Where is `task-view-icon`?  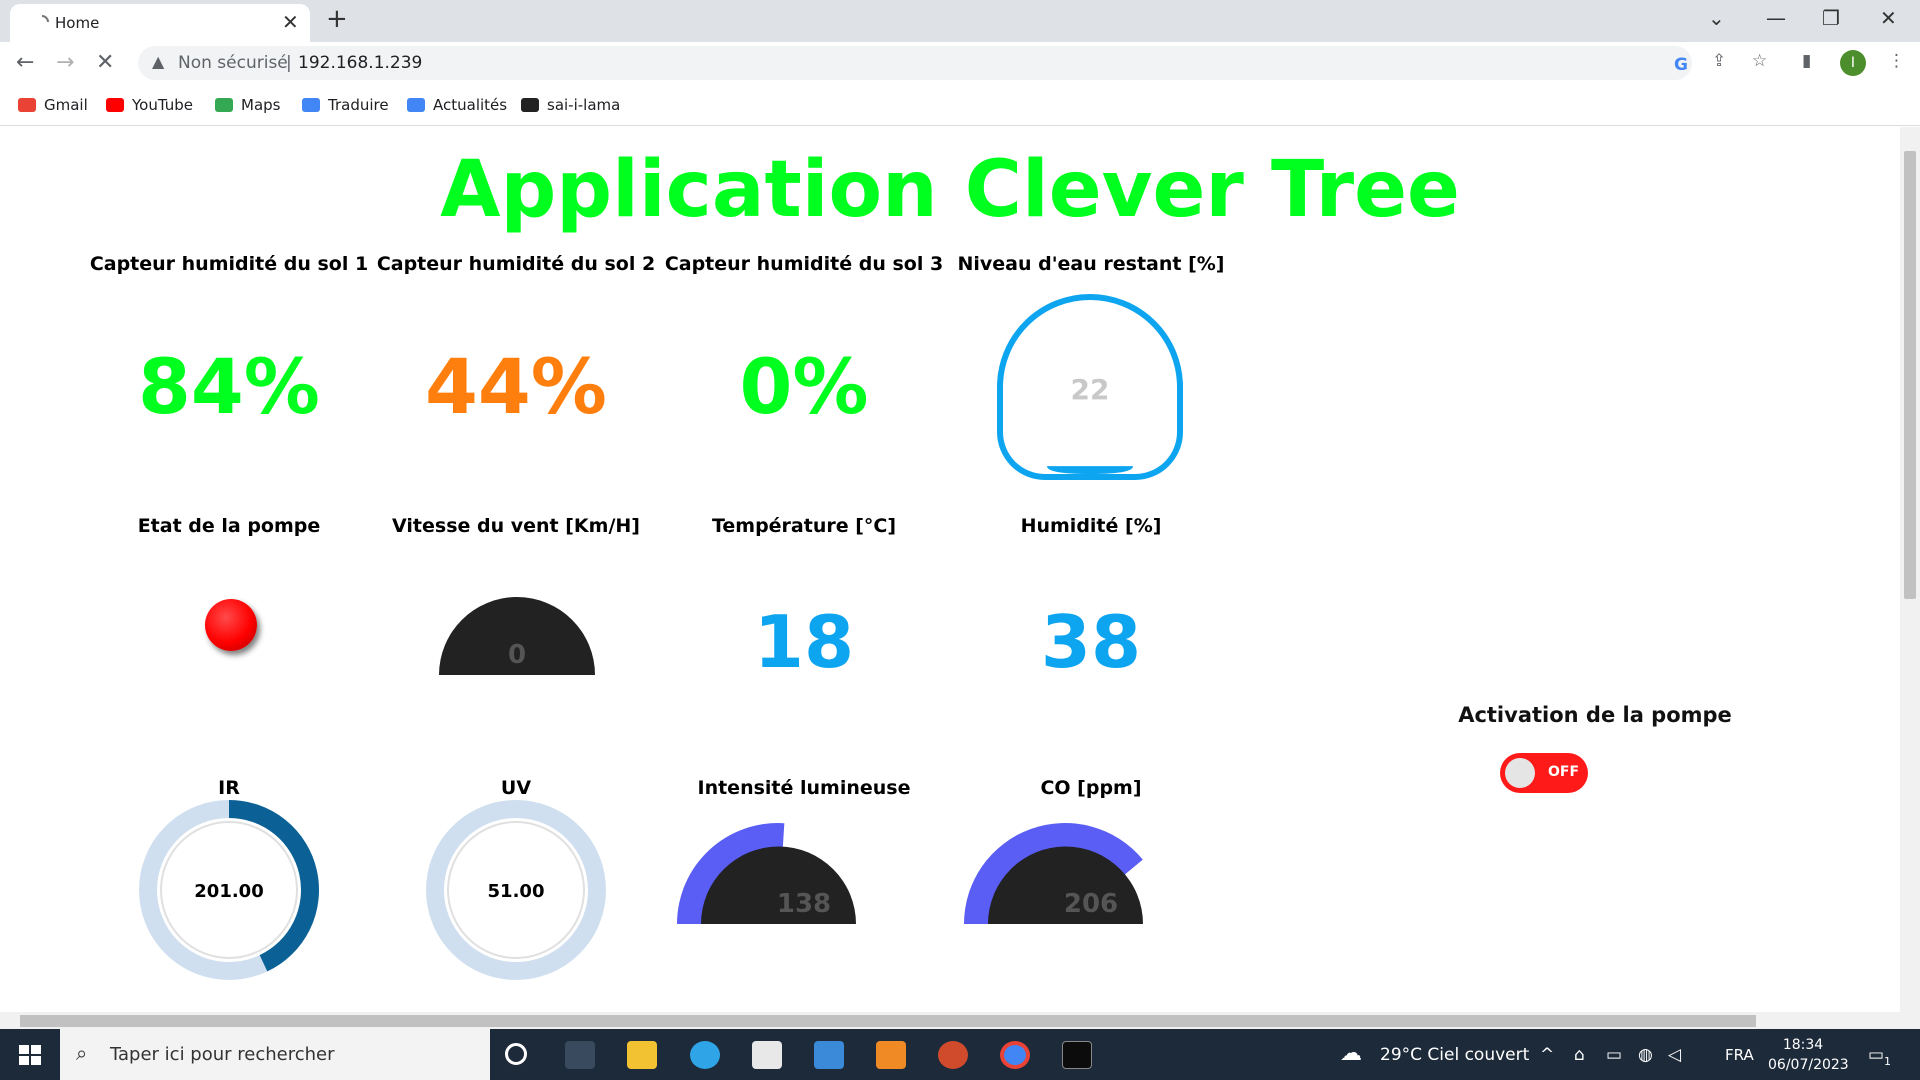 task-view-icon is located at coordinates (580, 1055).